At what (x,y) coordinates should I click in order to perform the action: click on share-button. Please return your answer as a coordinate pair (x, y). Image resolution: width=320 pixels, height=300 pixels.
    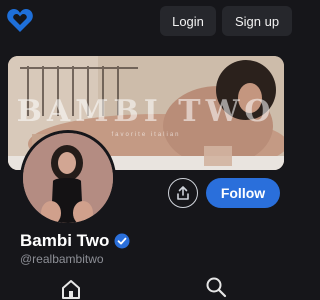
    Looking at the image, I should click on (183, 193).